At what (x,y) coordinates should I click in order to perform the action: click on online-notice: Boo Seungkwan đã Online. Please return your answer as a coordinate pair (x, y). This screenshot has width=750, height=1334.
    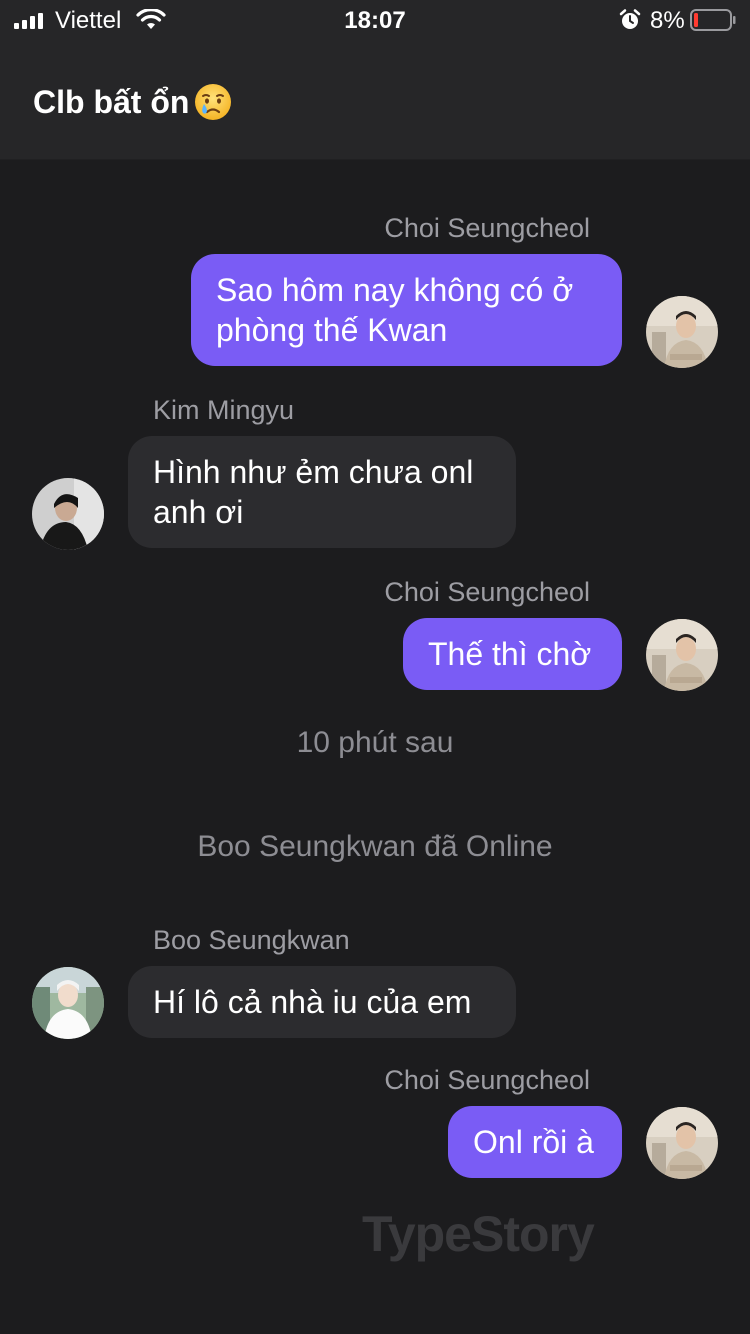
    Looking at the image, I should click on (375, 846).